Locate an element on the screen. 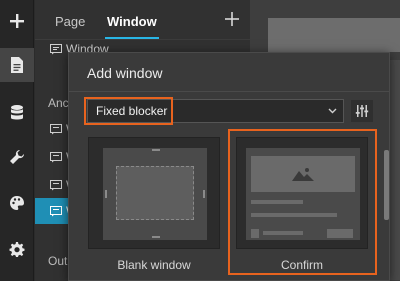  theme-button is located at coordinates (17, 203).